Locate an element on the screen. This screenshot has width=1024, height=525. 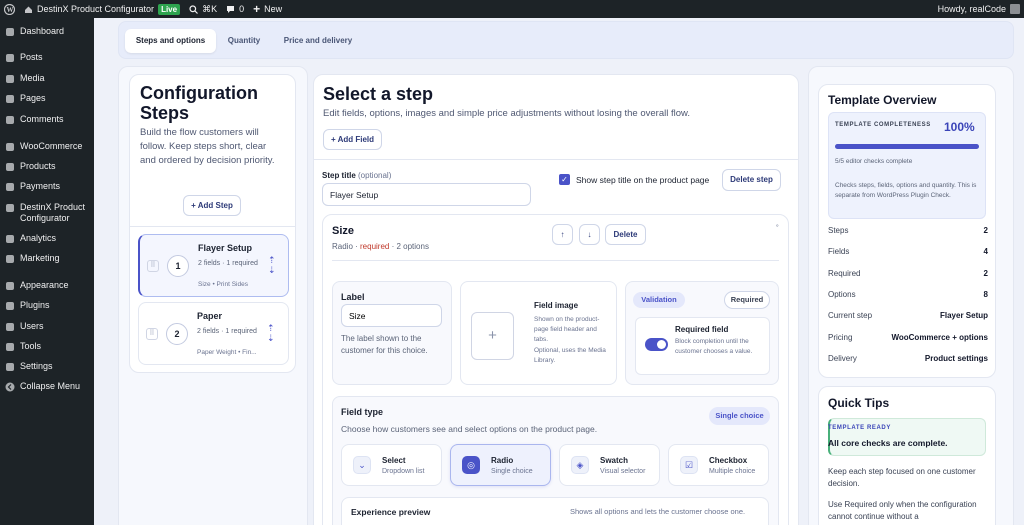
sidebar-item-configurator: DestinX Product Configurator is located at coordinates (47, 213).